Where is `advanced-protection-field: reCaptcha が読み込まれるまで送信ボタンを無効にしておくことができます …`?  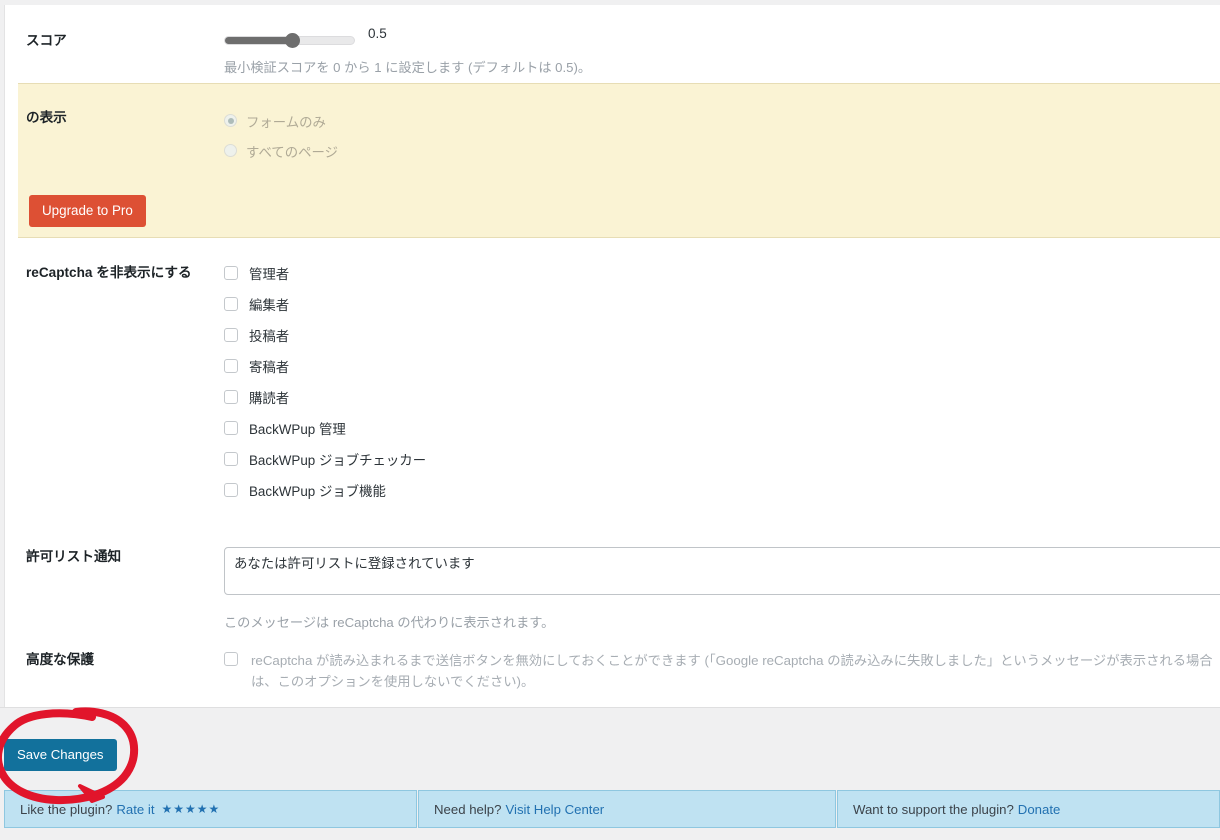 advanced-protection-field: reCaptcha が読み込まれるまで送信ボタンを無効にしておくことができます … is located at coordinates (722, 671).